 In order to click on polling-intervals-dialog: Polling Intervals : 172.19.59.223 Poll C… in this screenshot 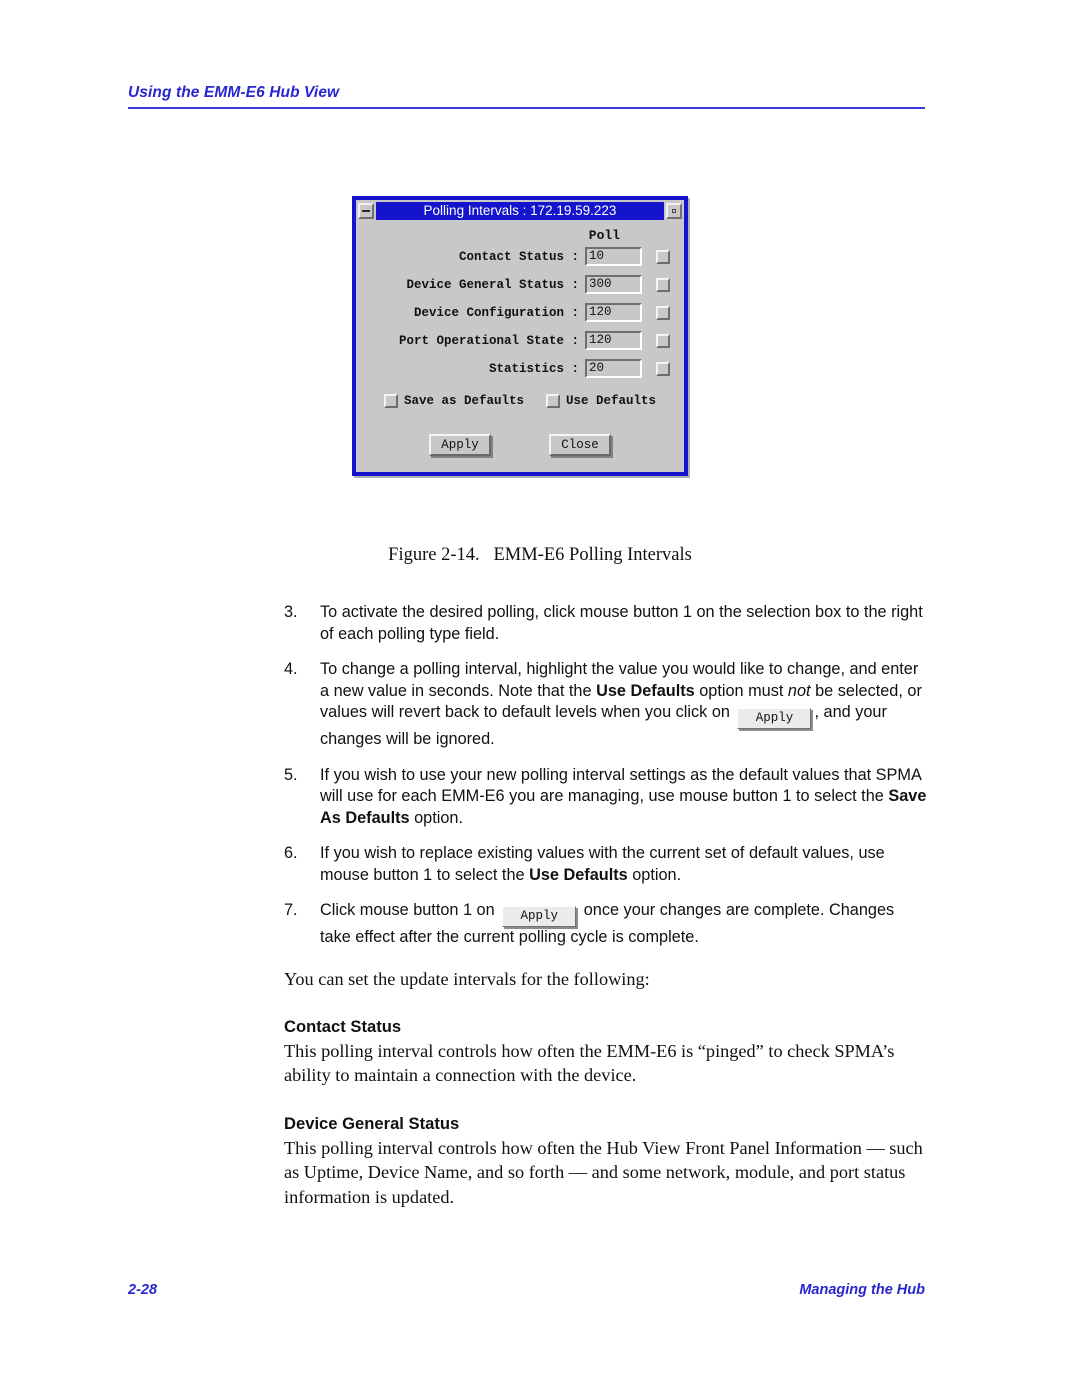, I will do `click(520, 336)`.